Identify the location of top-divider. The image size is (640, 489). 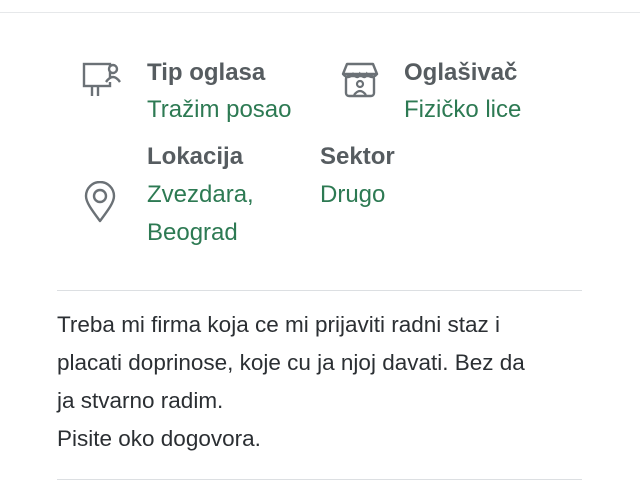
(320, 12).